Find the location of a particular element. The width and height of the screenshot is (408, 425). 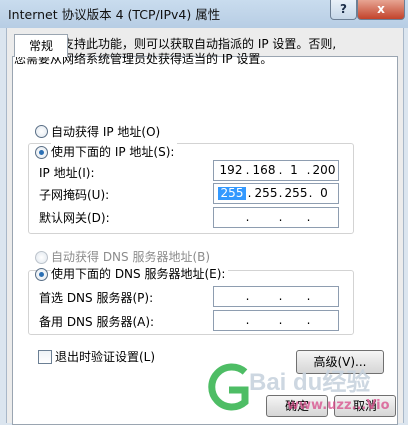

auto-dns-label: 自动获得 DNS 服务器地址(B) is located at coordinates (130, 256).